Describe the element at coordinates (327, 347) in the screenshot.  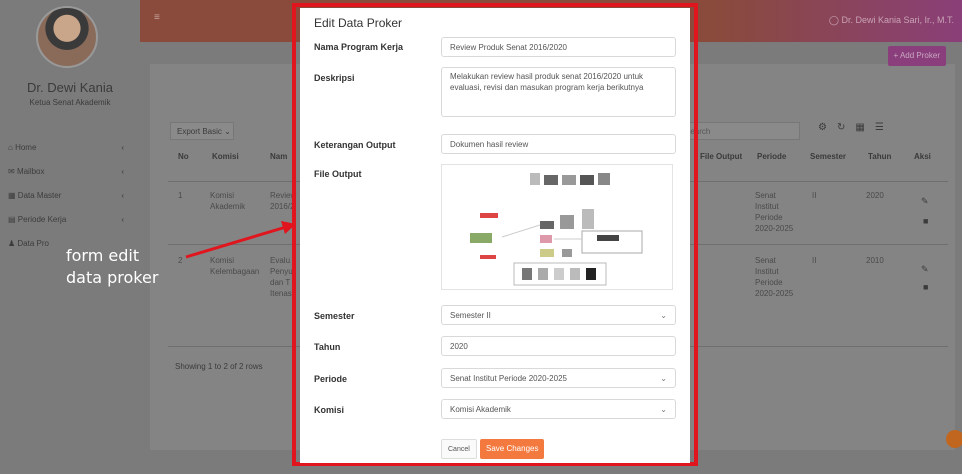
I see `tahun-label: Tahun` at that location.